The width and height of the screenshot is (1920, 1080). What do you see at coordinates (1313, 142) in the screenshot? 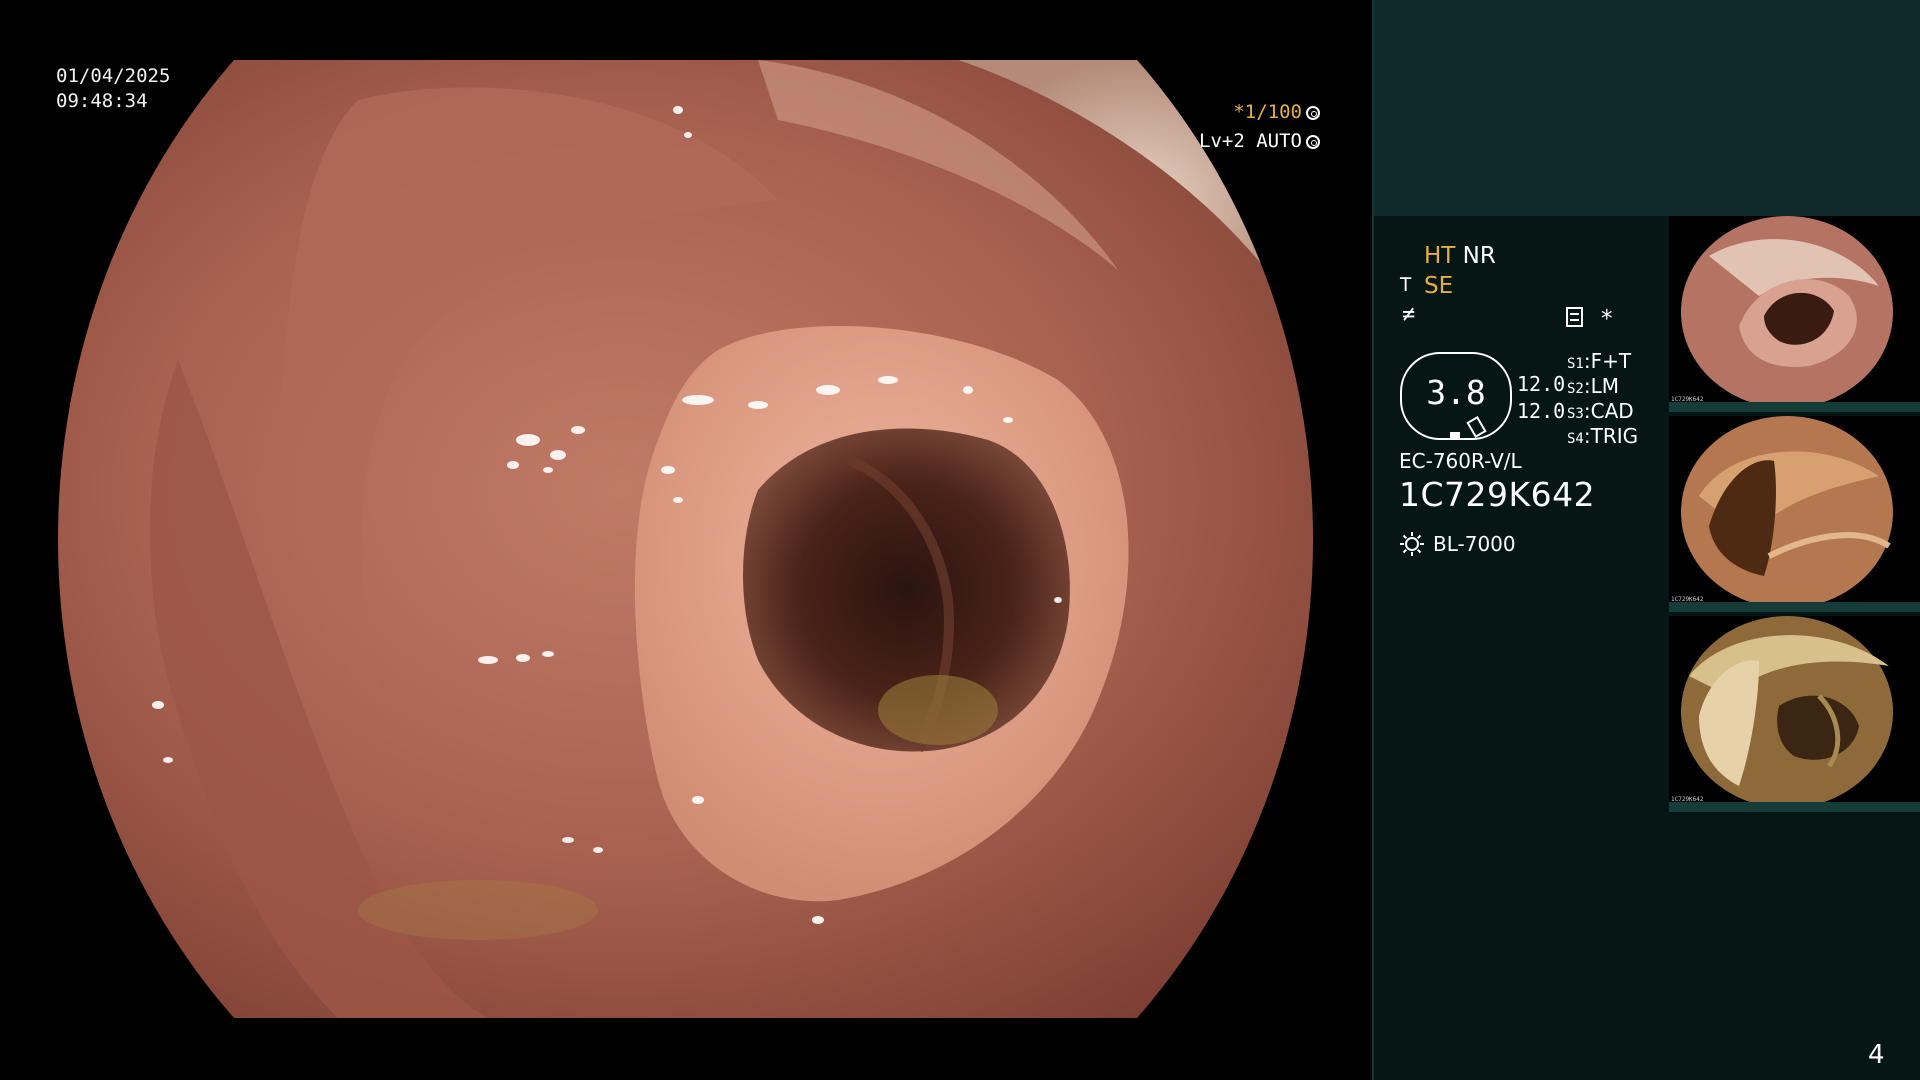
I see `auto-exposure-icon` at bounding box center [1313, 142].